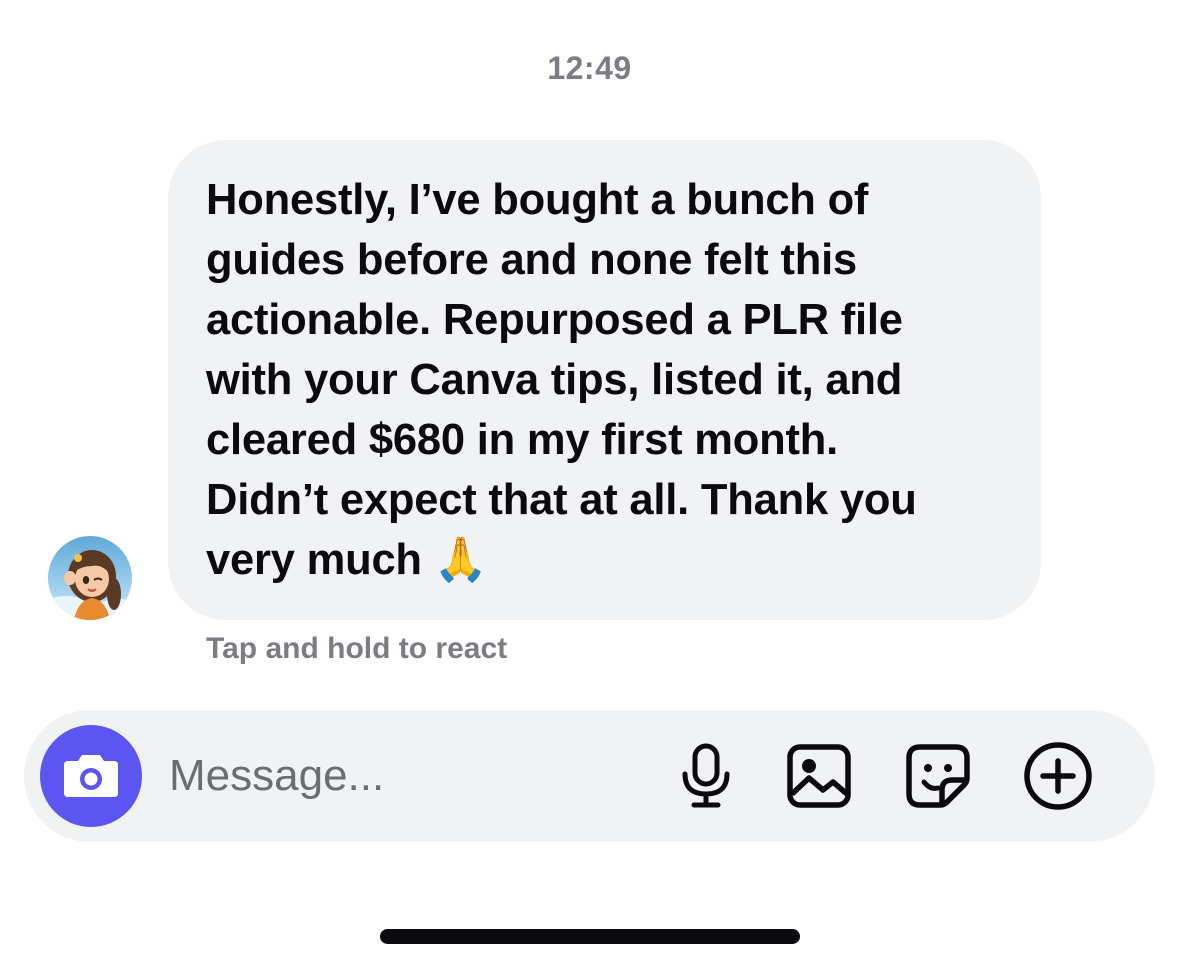  I want to click on camera-button, so click(91, 776).